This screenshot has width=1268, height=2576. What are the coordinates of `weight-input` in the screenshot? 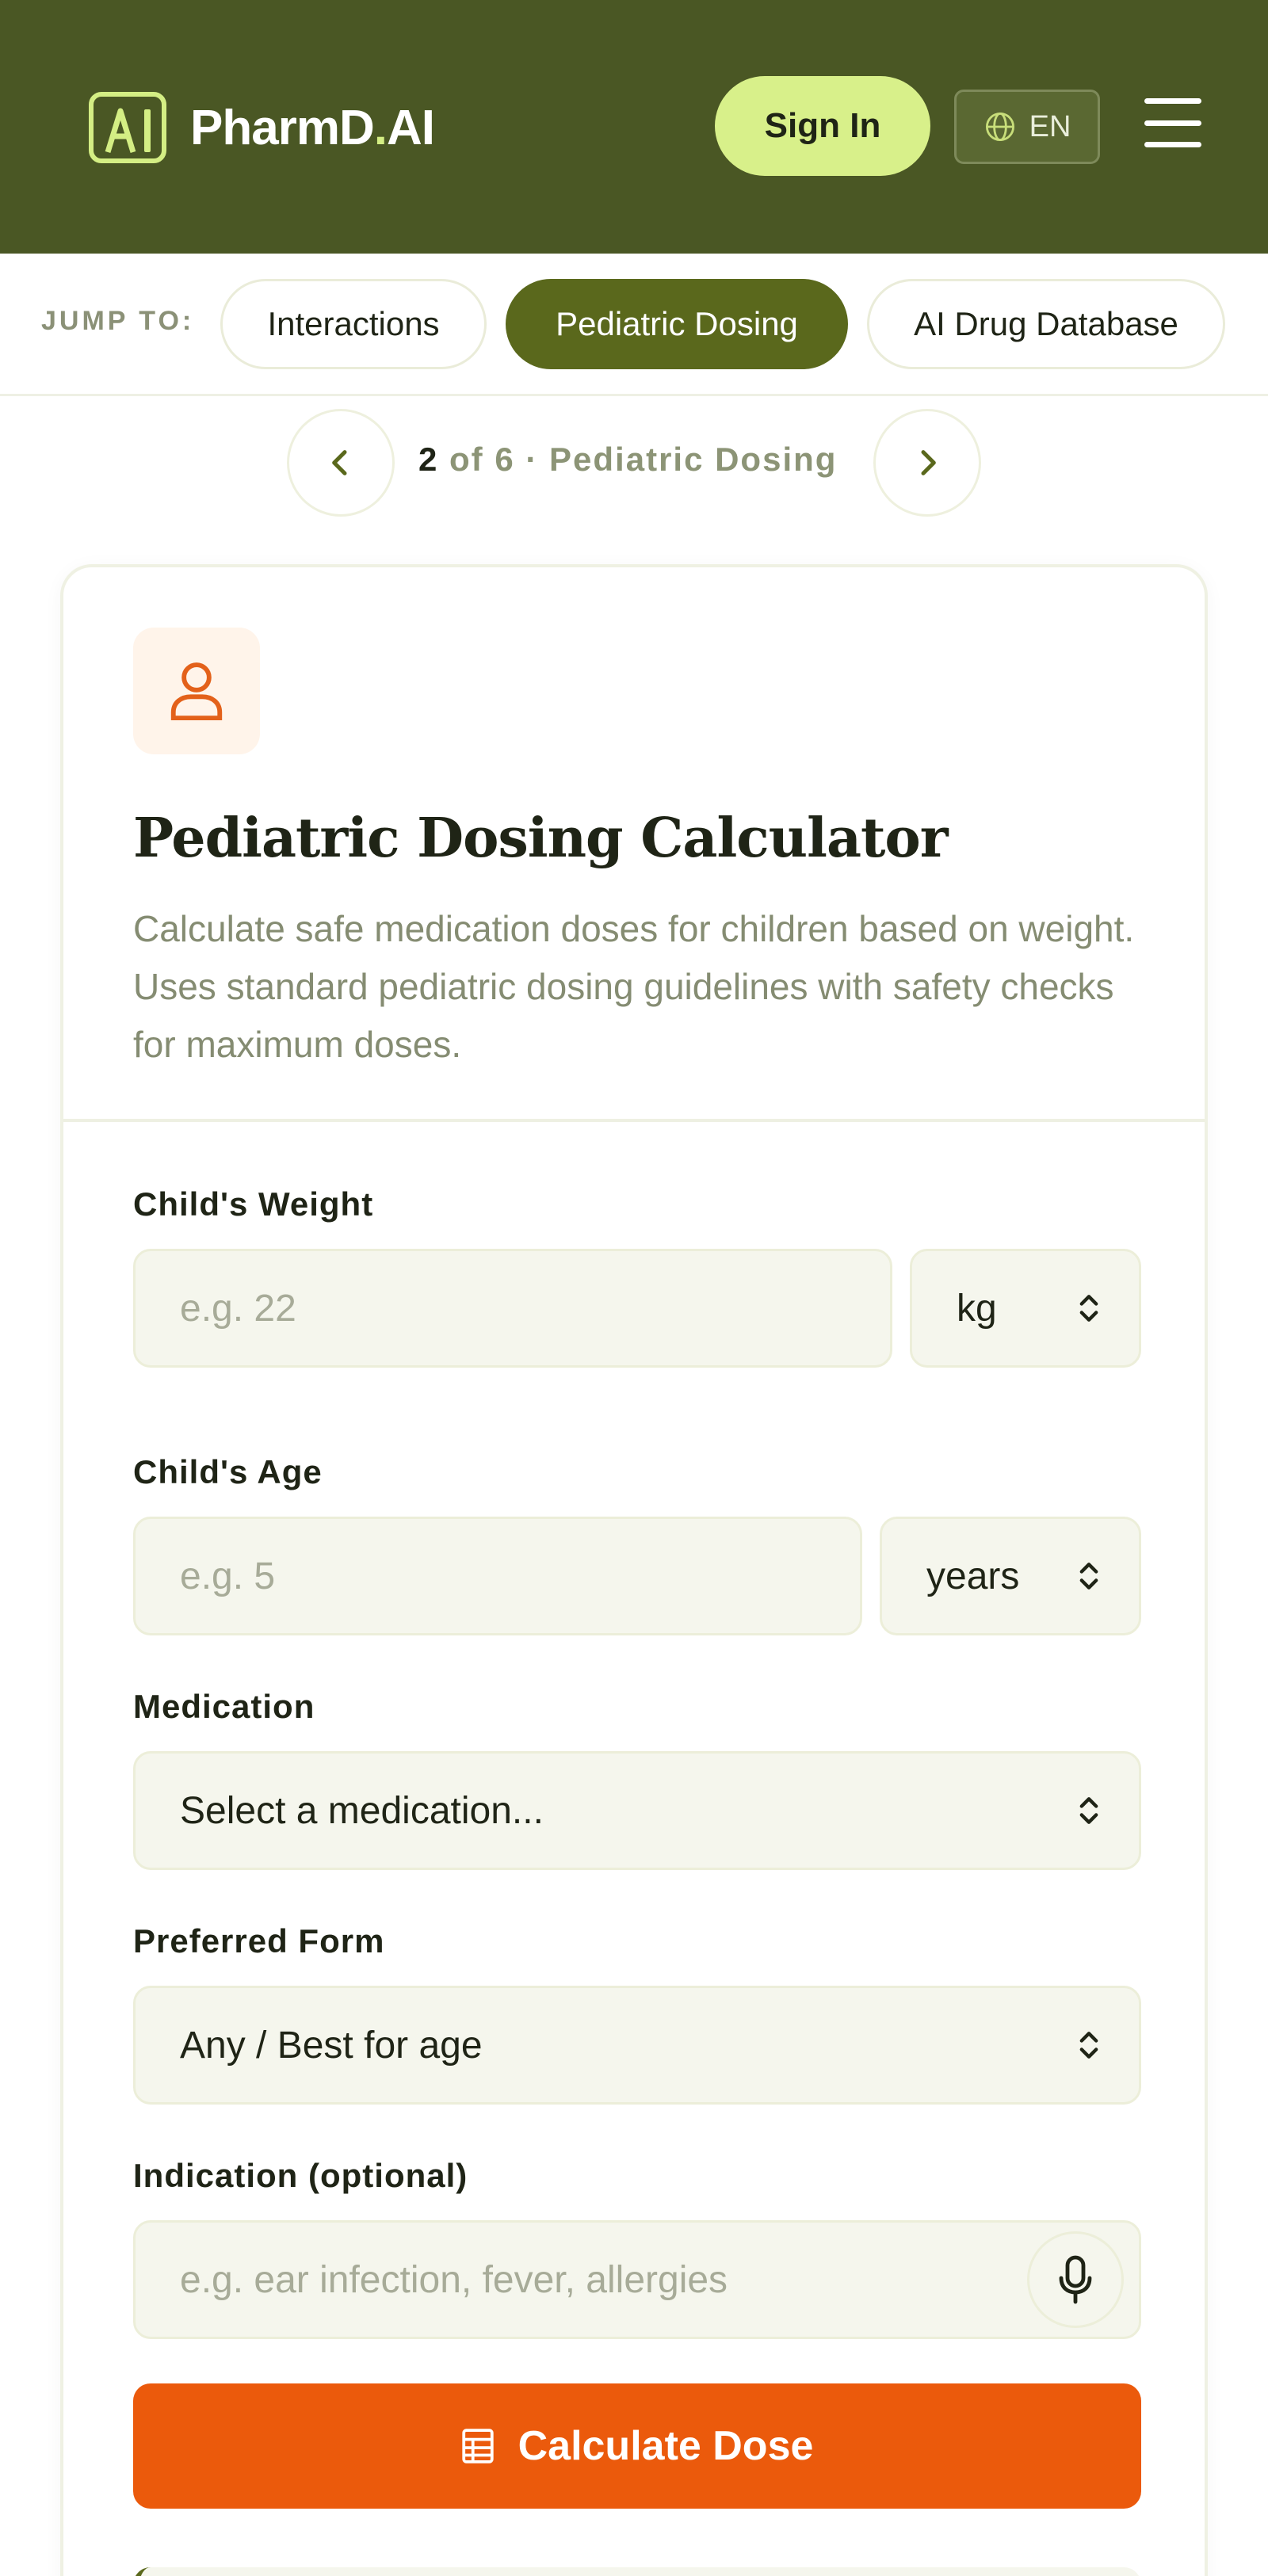 It's located at (512, 1308).